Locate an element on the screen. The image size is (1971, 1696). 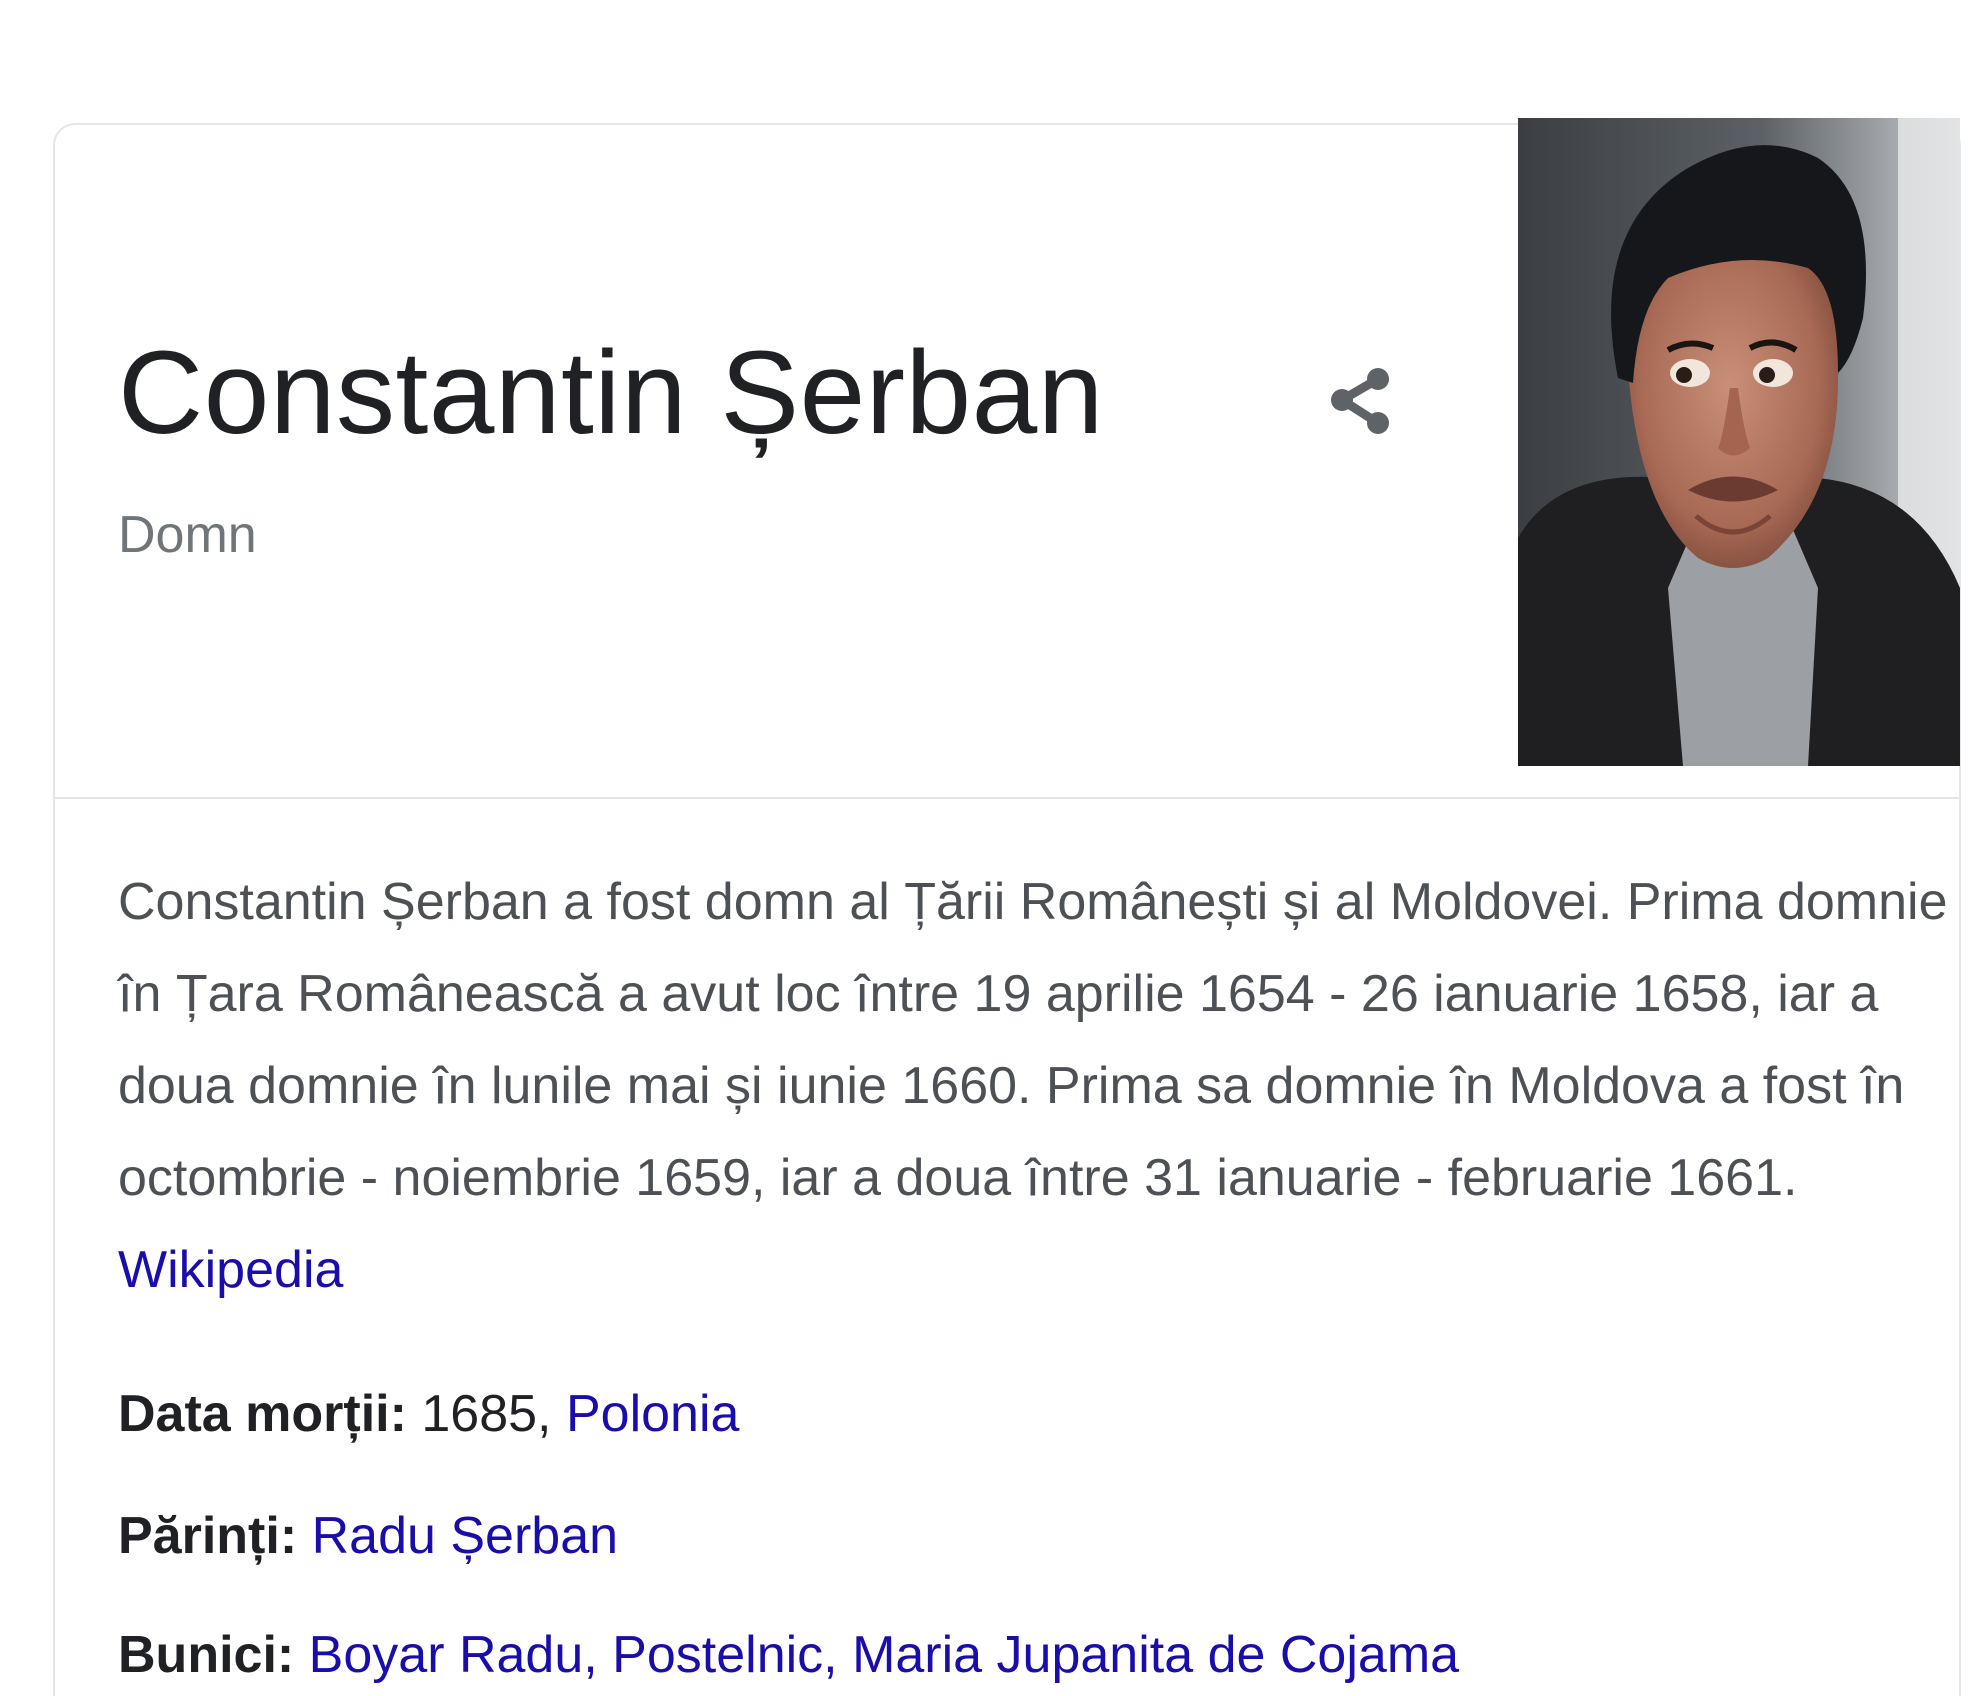
portrait-illustration is located at coordinates (1739, 442).